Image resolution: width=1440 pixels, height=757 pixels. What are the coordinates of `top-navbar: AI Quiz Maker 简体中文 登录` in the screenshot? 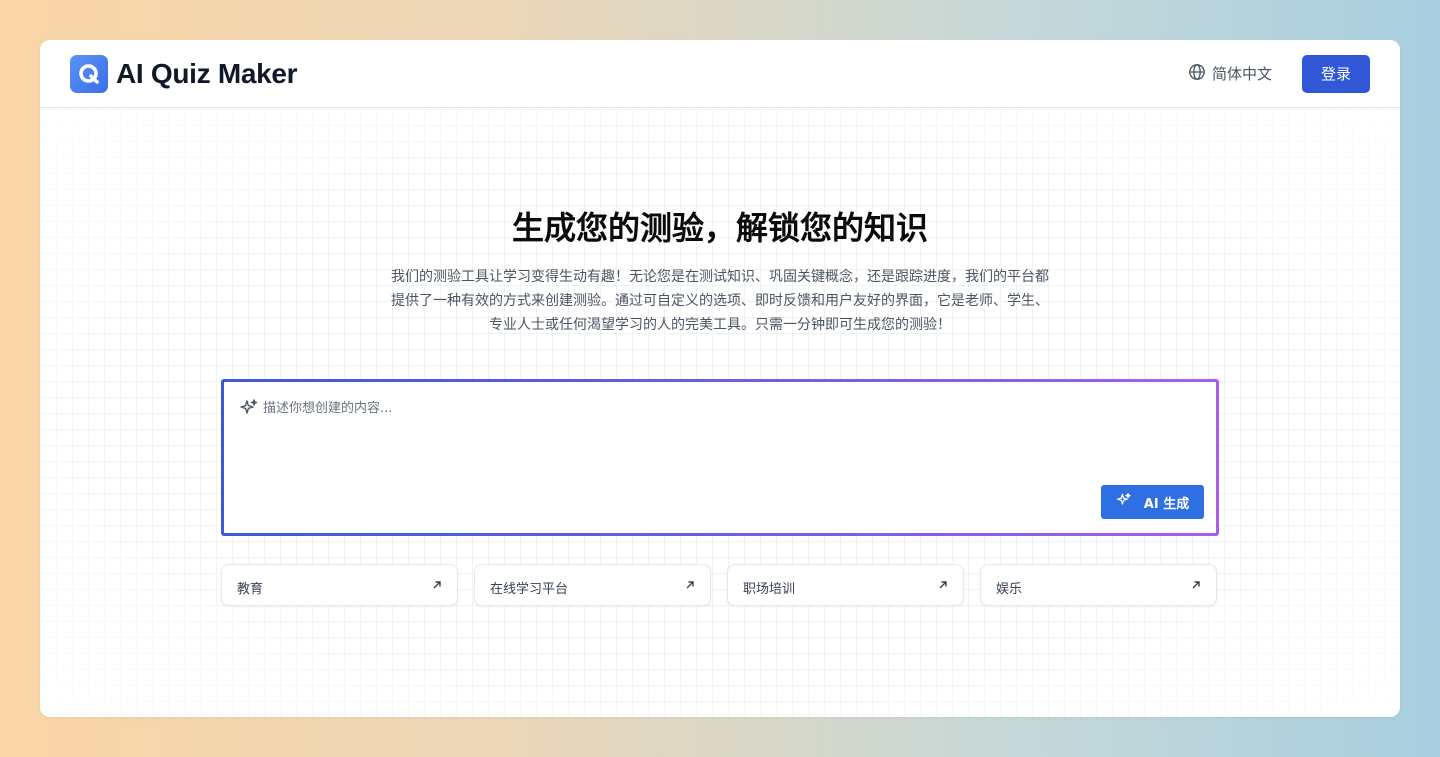 It's located at (720, 74).